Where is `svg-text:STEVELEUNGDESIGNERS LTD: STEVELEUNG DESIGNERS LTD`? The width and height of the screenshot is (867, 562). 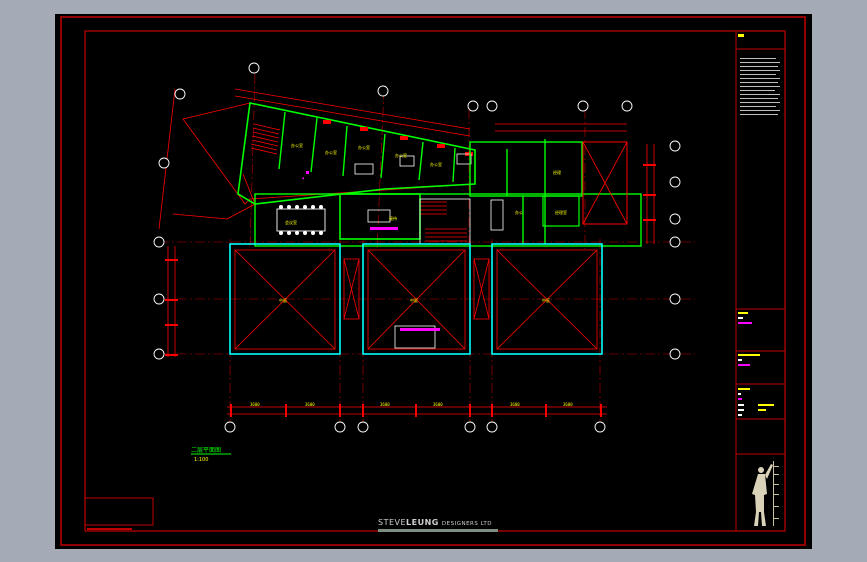 svg-text:STEVELEUNGDESIGNERS LTD: STEVELEUNG DESIGNERS LTD is located at coordinates (435, 522).